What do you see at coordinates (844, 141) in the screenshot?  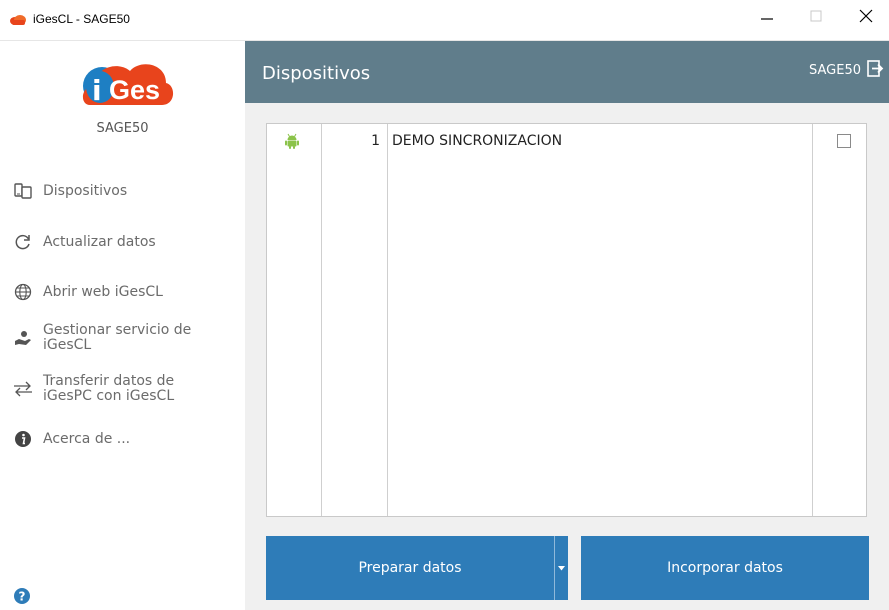 I see `device-checkbox` at bounding box center [844, 141].